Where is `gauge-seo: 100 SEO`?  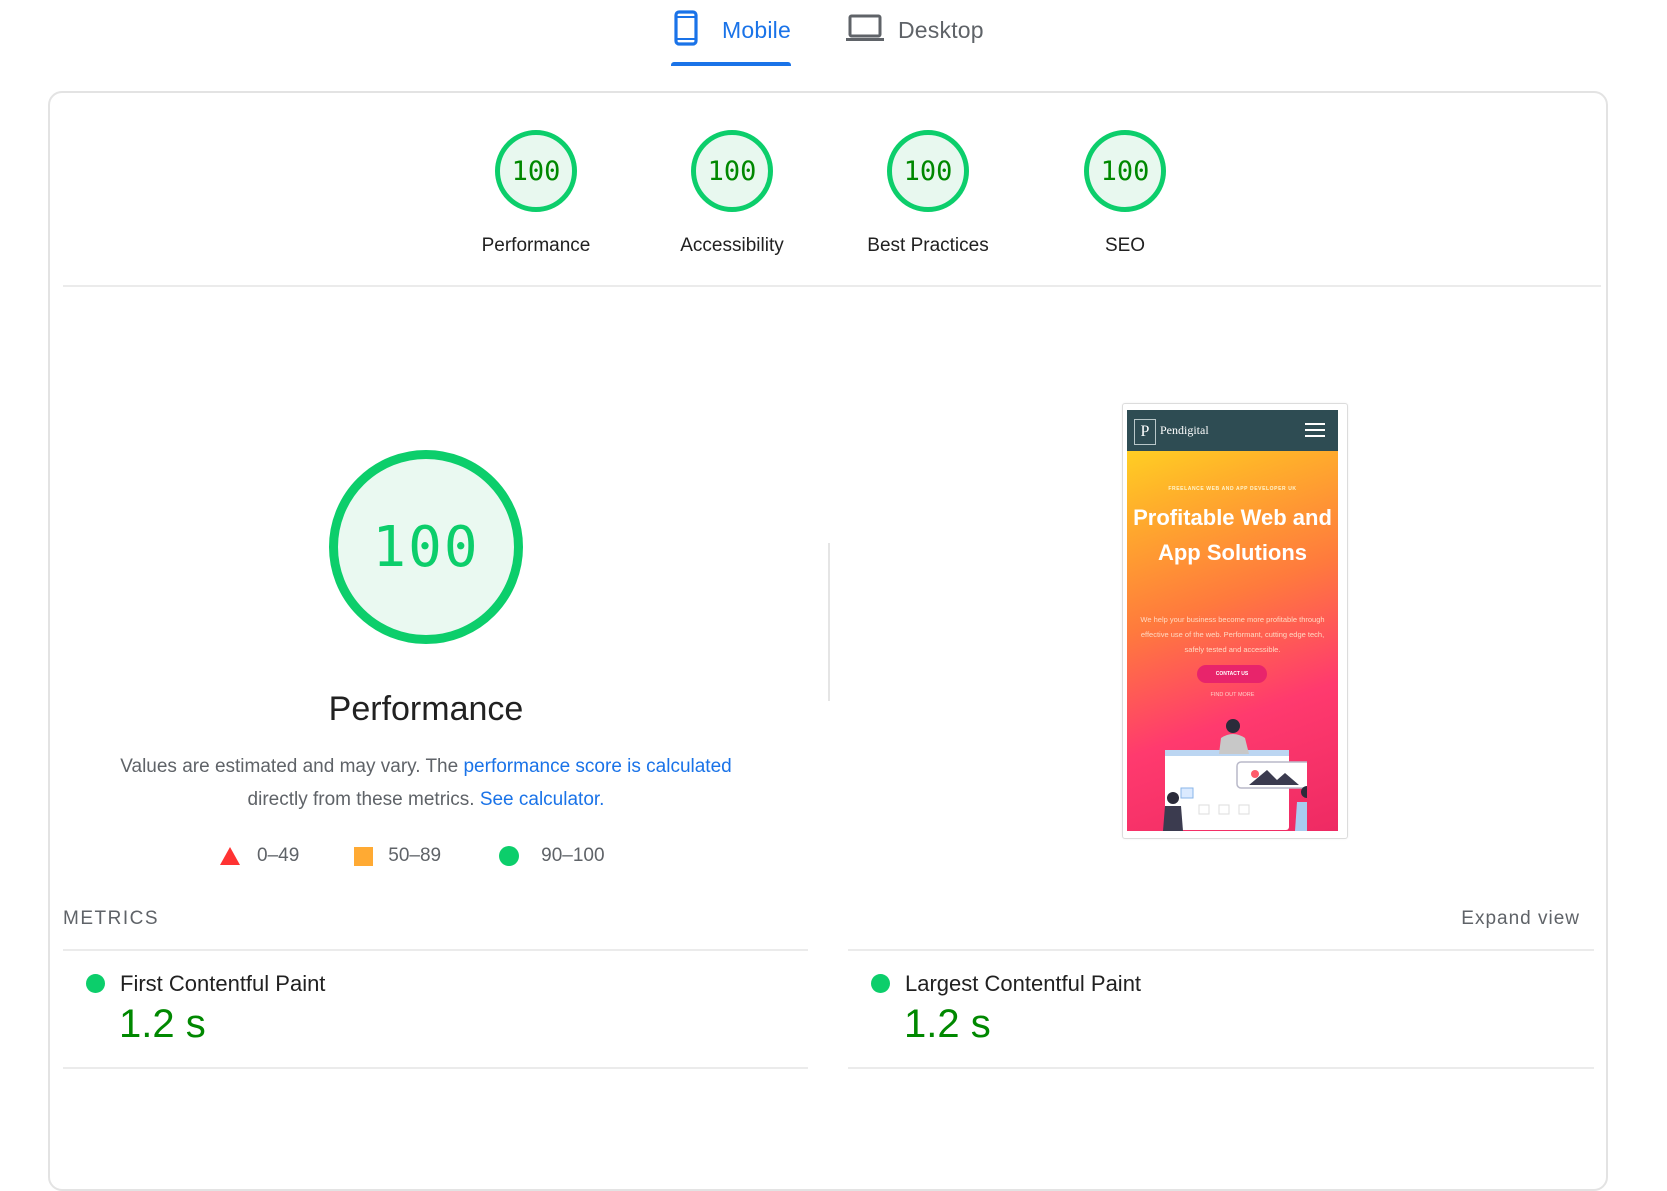
gauge-seo: 100 SEO is located at coordinates (1125, 193).